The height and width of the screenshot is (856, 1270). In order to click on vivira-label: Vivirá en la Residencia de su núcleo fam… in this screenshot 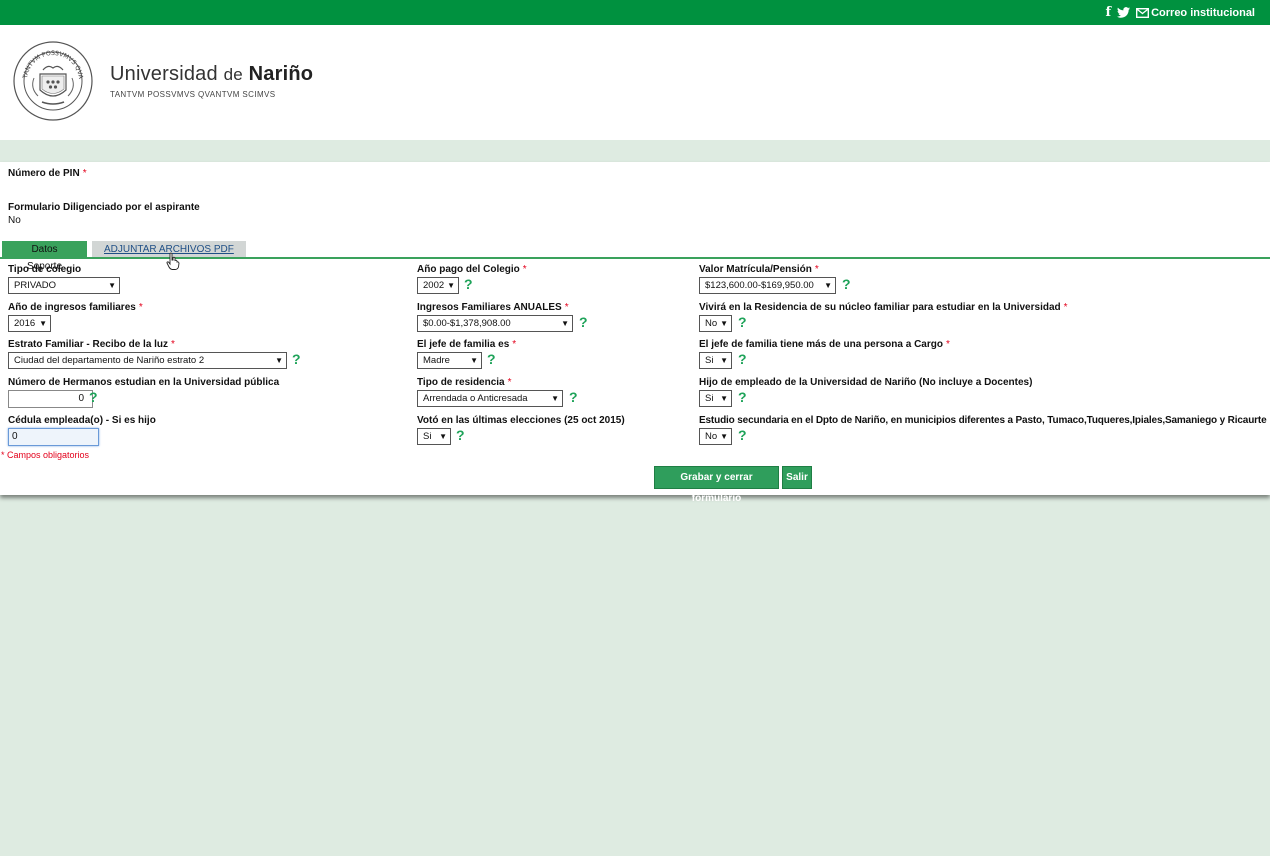, I will do `click(883, 307)`.